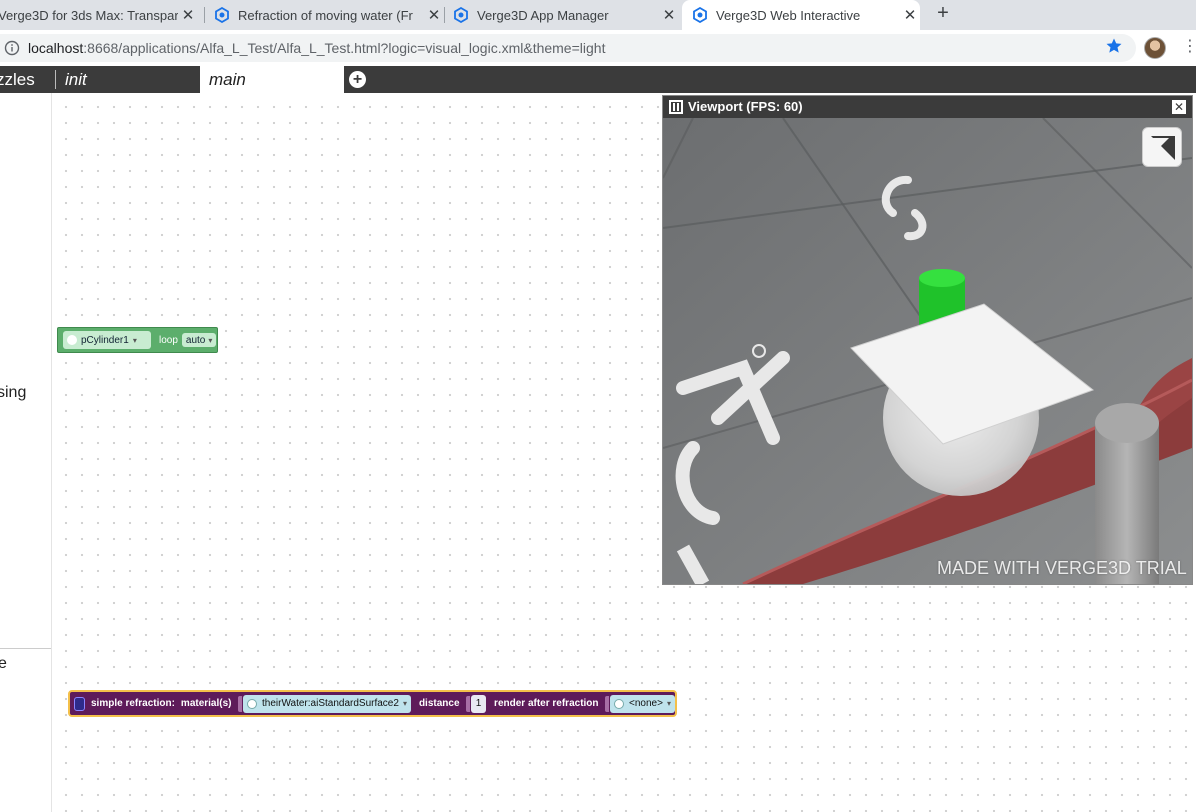  Describe the element at coordinates (357, 79) in the screenshot. I see `add-tab-icon: +` at that location.